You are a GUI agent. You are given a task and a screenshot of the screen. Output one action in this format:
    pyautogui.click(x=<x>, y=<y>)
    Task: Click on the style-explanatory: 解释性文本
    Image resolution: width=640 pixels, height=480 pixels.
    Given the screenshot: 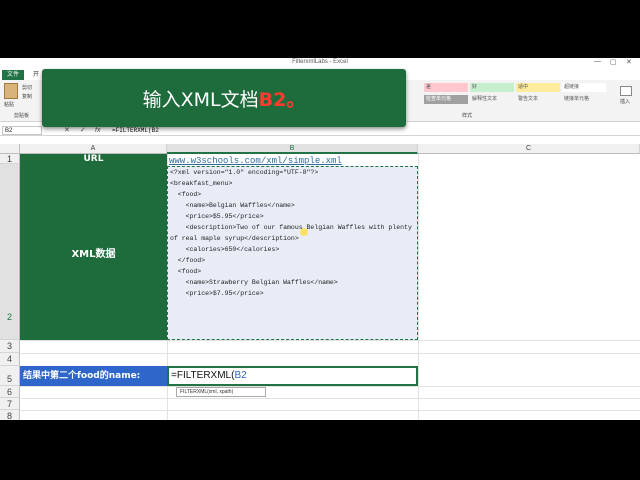 What is the action you would take?
    pyautogui.click(x=492, y=99)
    